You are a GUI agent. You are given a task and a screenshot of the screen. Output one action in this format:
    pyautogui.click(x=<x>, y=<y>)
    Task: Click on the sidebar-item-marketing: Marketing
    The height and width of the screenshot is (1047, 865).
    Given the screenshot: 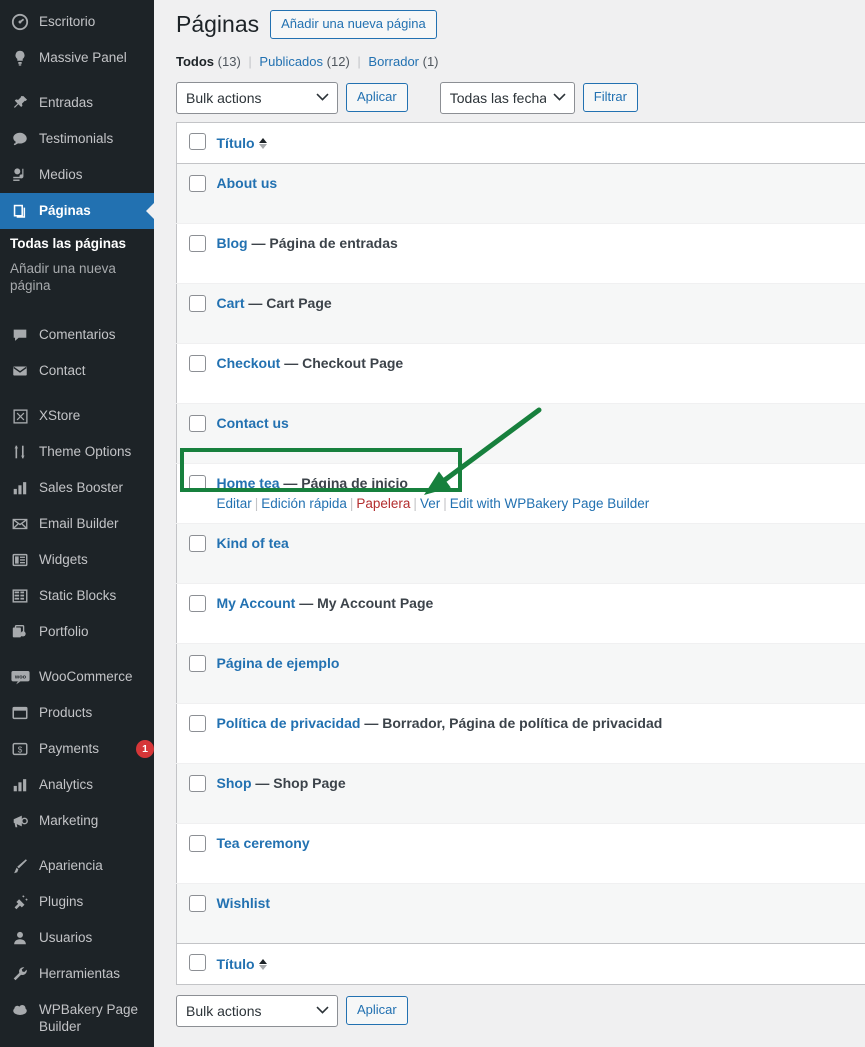 What is the action you would take?
    pyautogui.click(x=77, y=821)
    